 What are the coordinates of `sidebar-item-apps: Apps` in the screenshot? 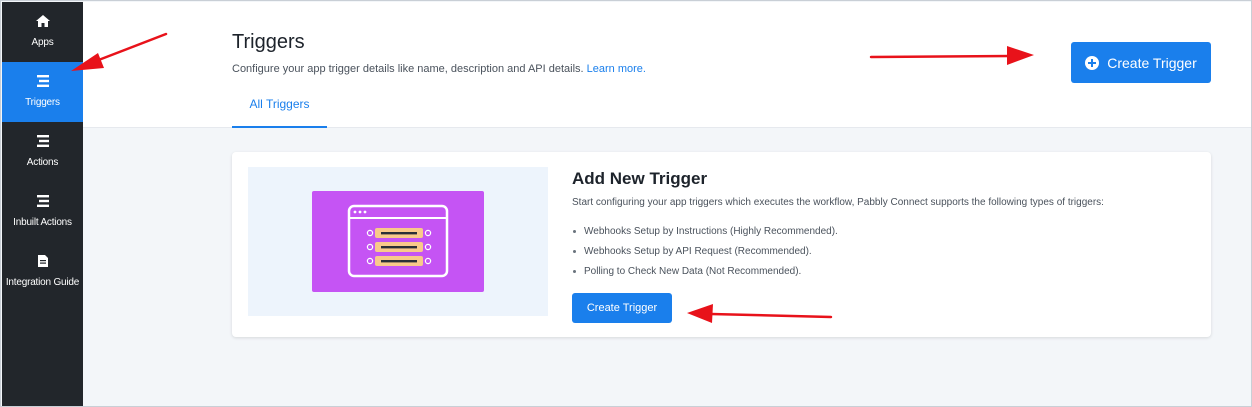 It's located at (42, 32).